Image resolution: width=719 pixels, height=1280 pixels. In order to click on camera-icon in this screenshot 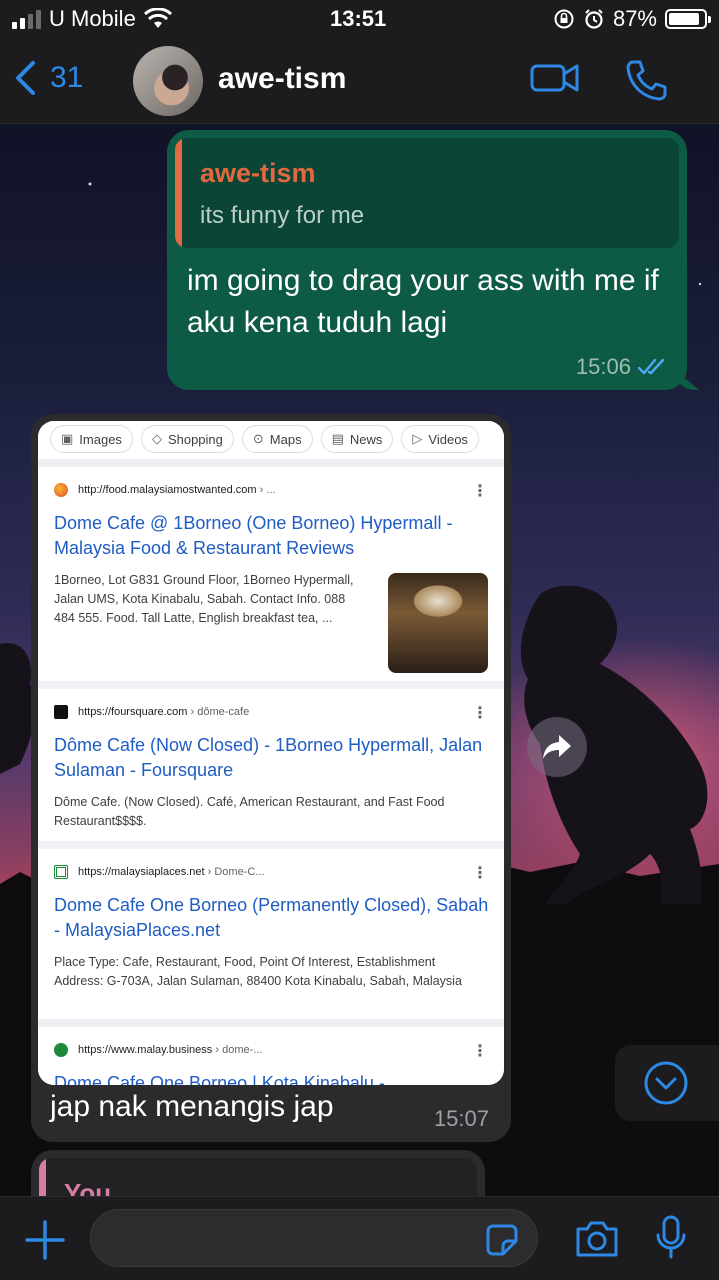, I will do `click(597, 1239)`.